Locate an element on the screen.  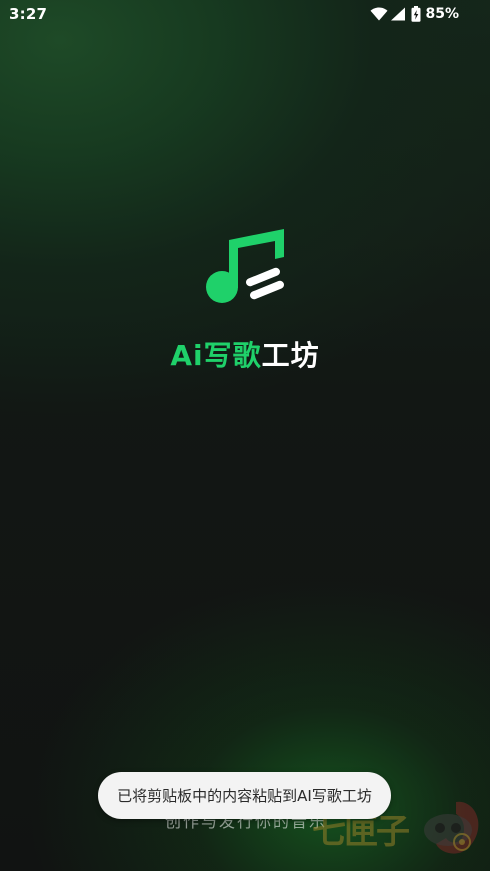
toast-message: 已将剪贴板中的内容粘贴到AI写歌工坊 is located at coordinates (244, 796).